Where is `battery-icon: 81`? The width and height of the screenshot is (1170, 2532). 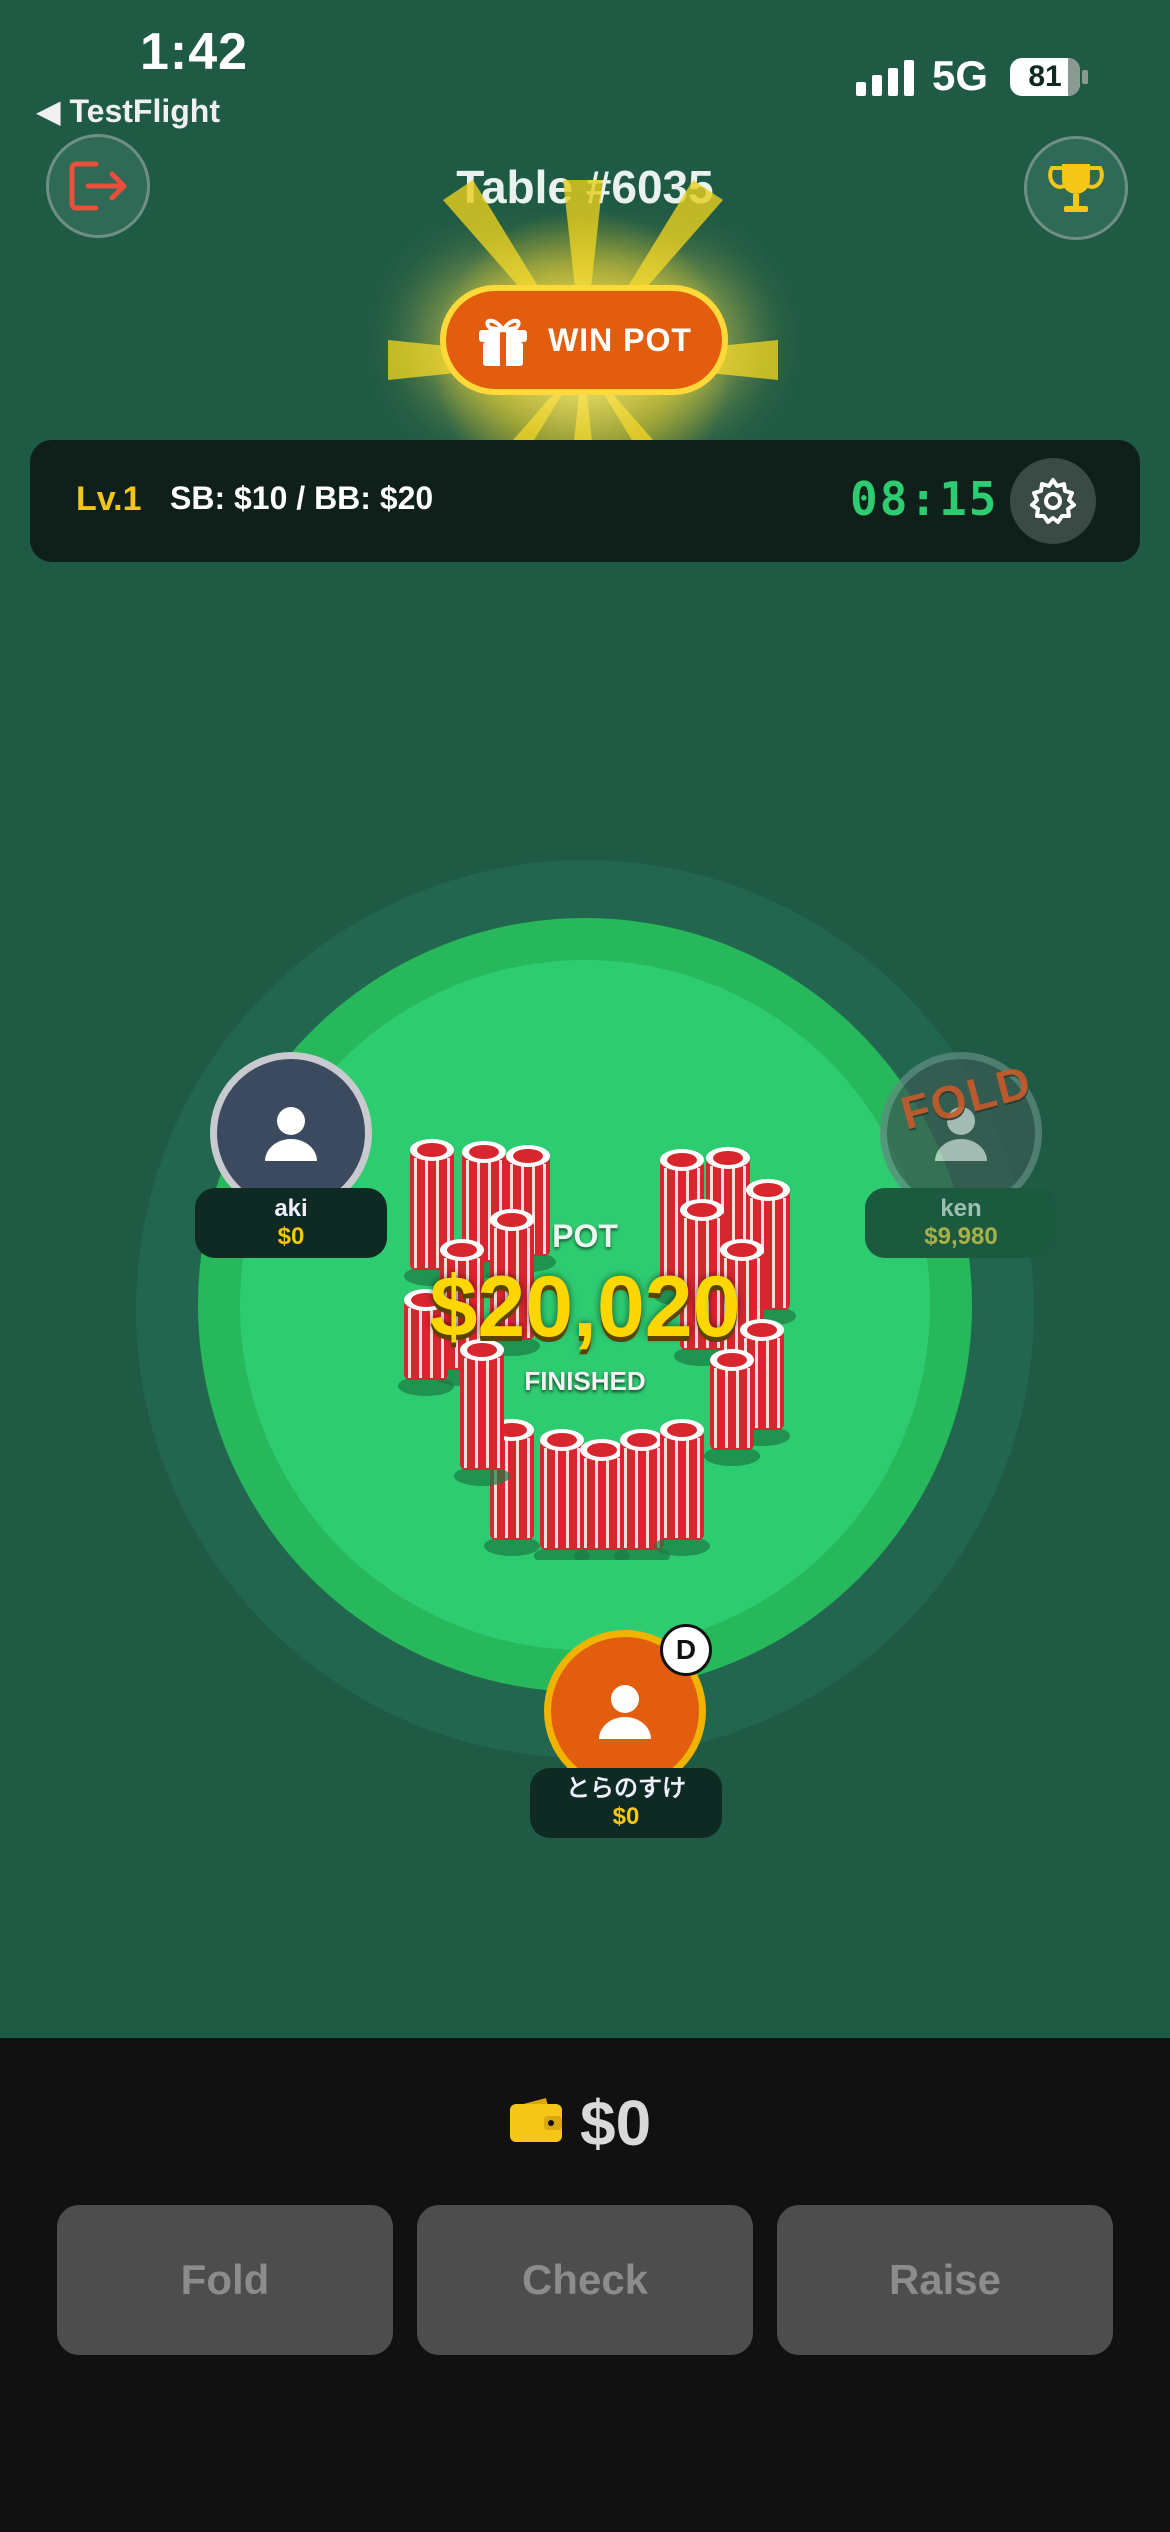 battery-icon: 81 is located at coordinates (1049, 77).